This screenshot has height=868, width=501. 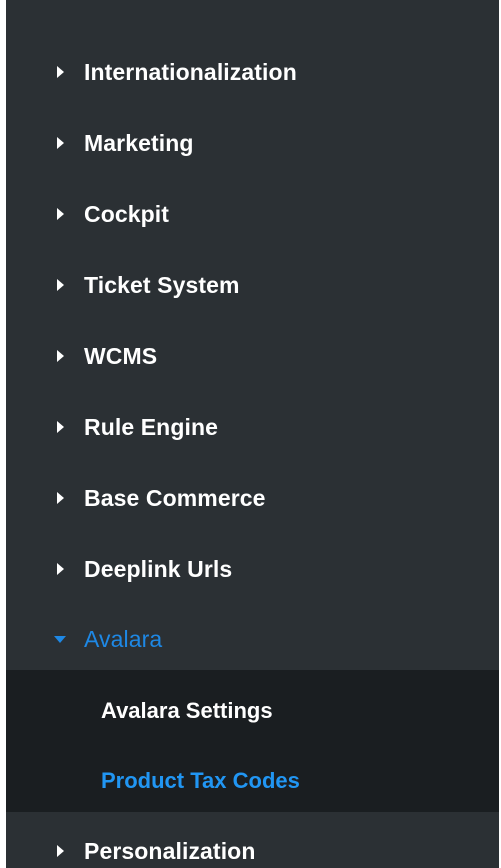 I want to click on nav-item-ticket-system: Ticket System, so click(x=252, y=285).